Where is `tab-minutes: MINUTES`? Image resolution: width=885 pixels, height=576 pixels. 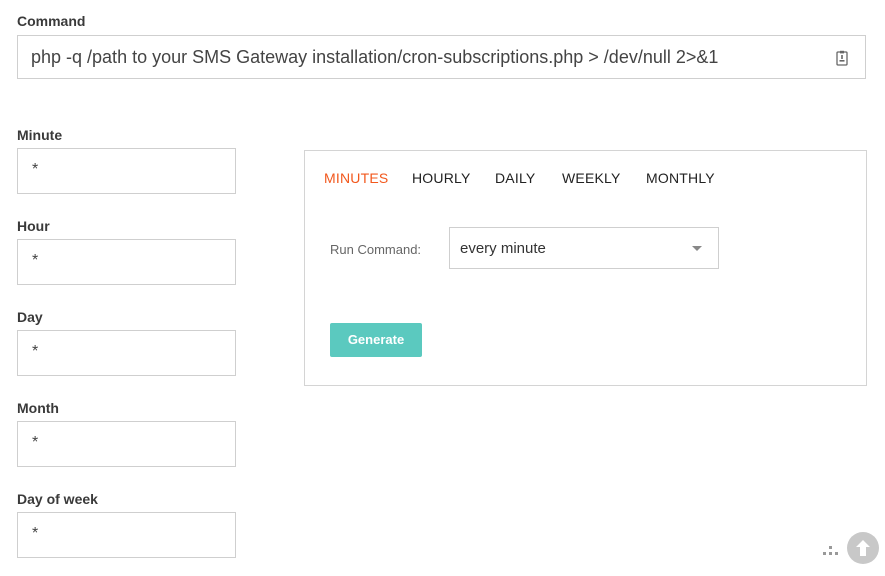
tab-minutes: MINUTES is located at coordinates (356, 178).